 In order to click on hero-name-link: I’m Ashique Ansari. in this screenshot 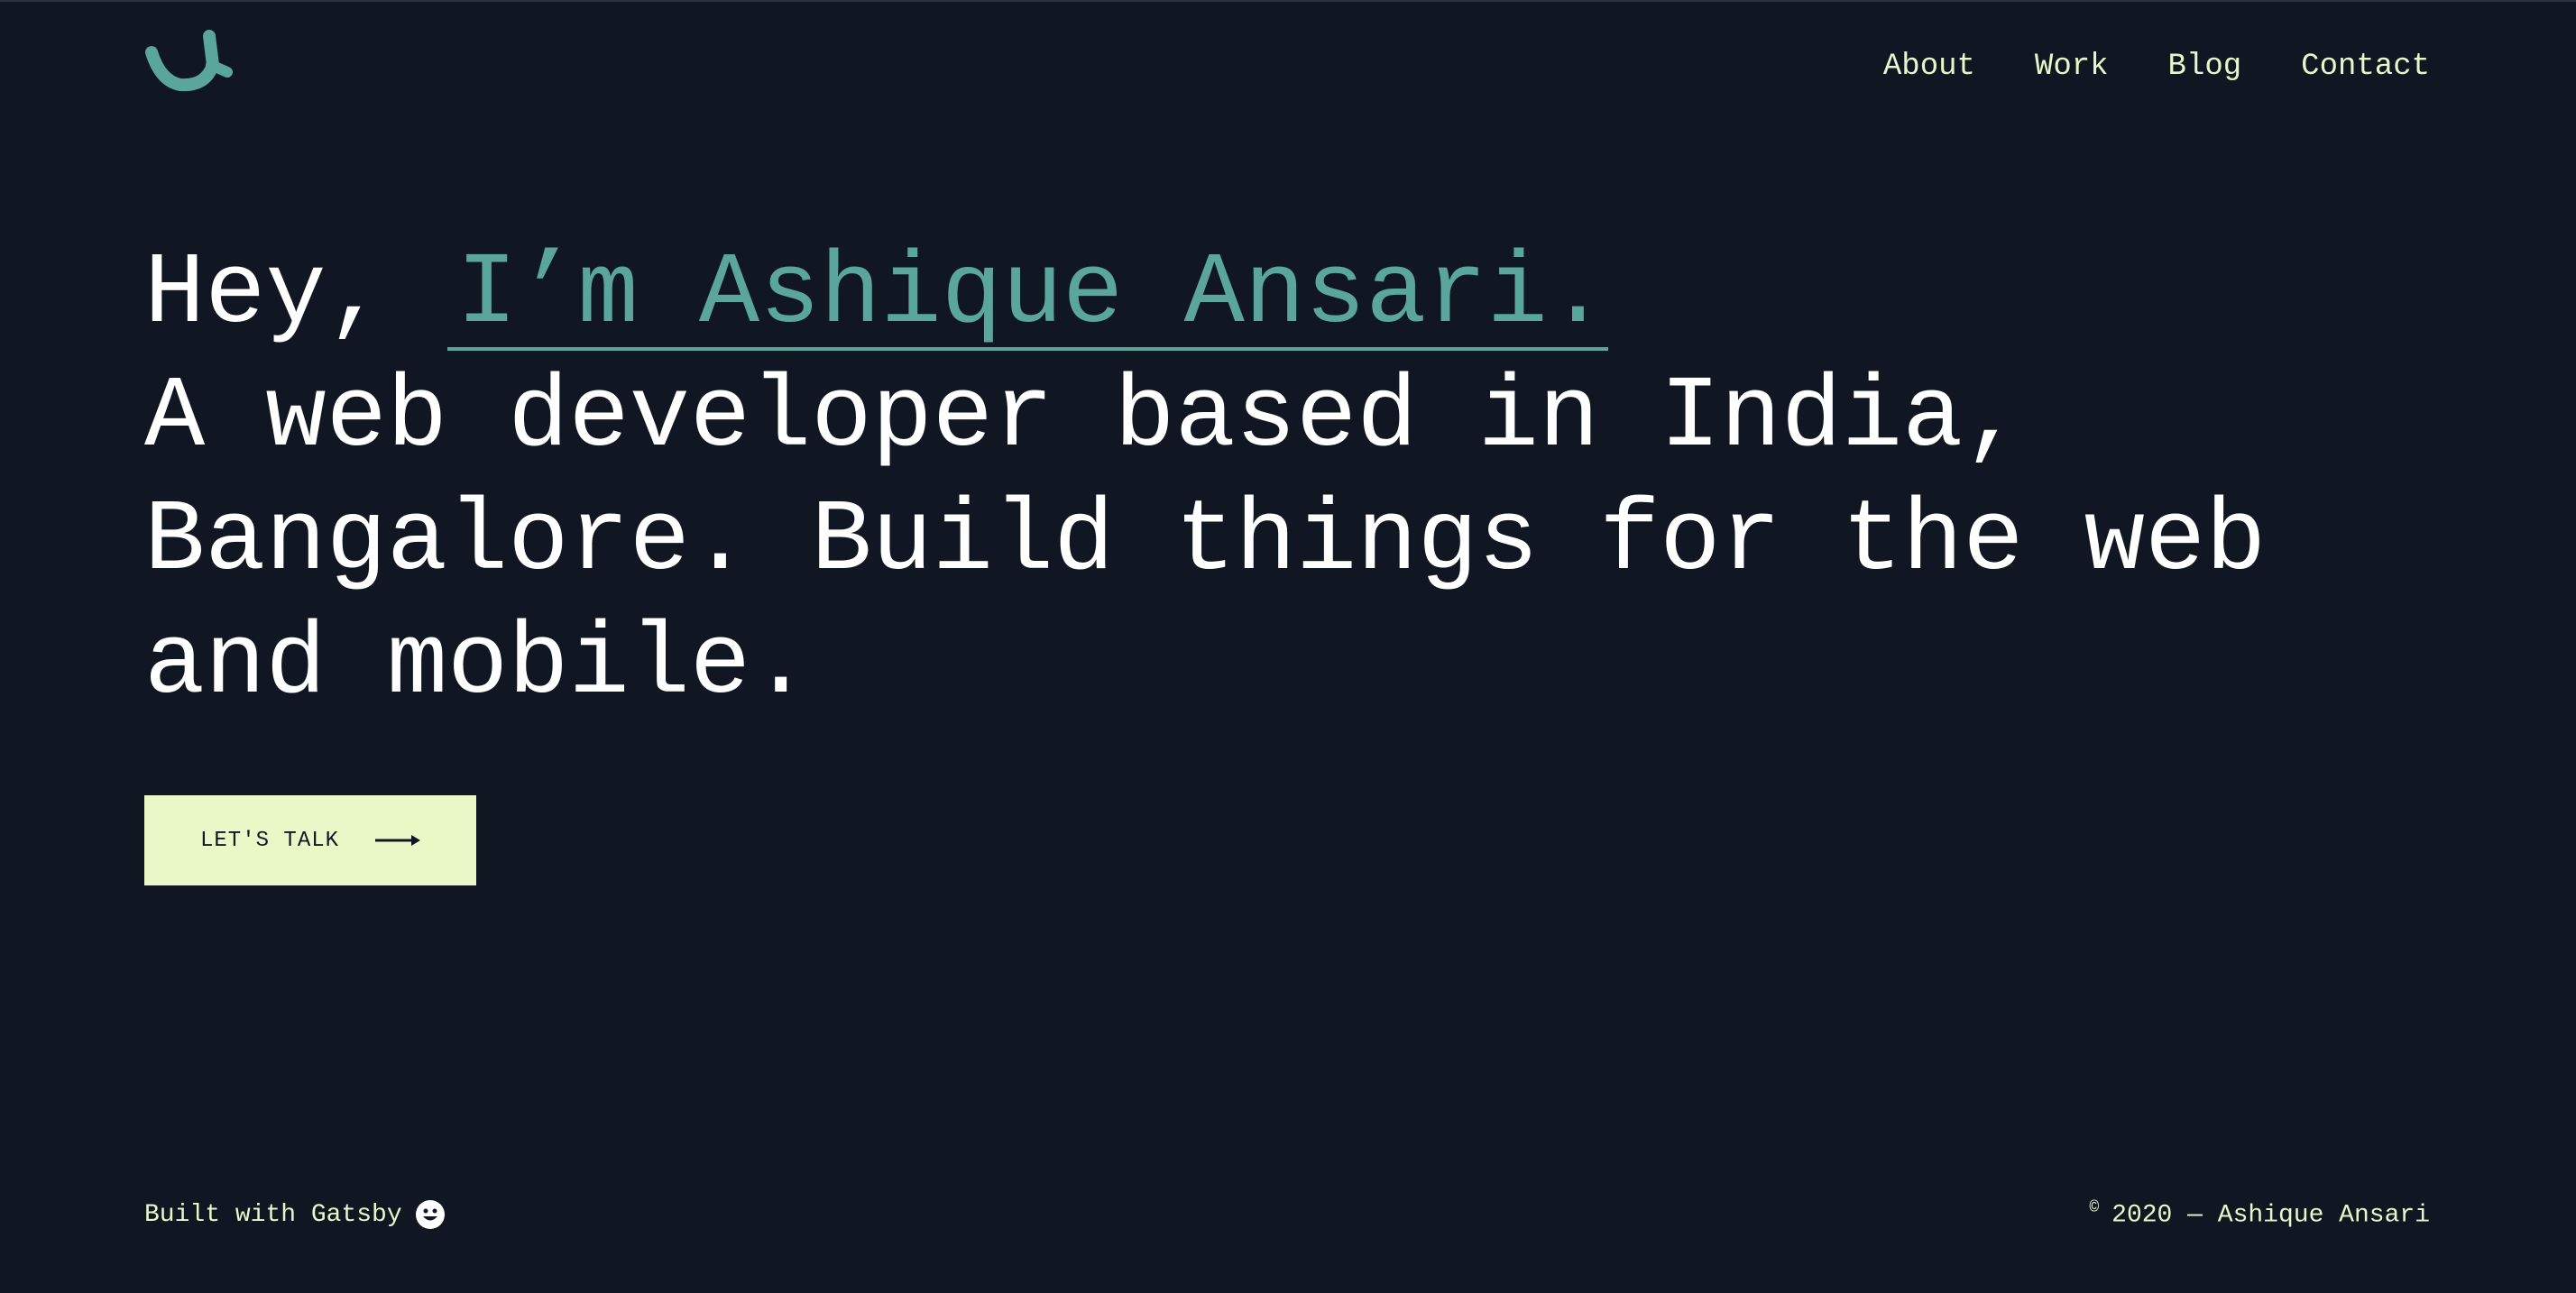, I will do `click(1028, 297)`.